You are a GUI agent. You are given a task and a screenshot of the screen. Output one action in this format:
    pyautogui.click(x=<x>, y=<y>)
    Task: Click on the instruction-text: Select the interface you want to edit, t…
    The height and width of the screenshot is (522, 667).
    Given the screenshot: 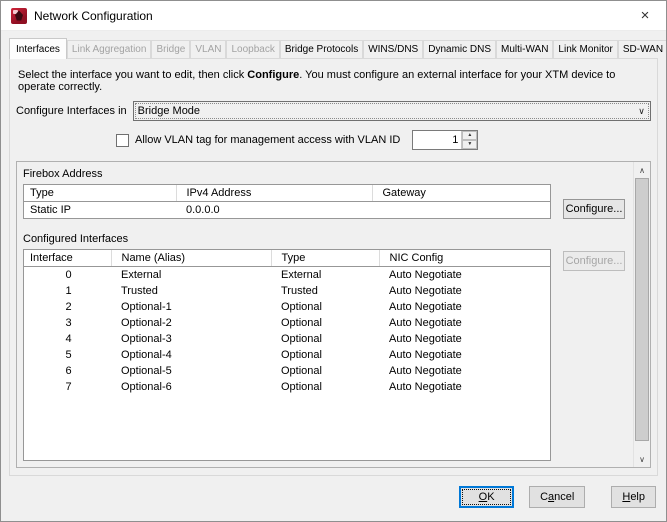 What is the action you would take?
    pyautogui.click(x=317, y=81)
    